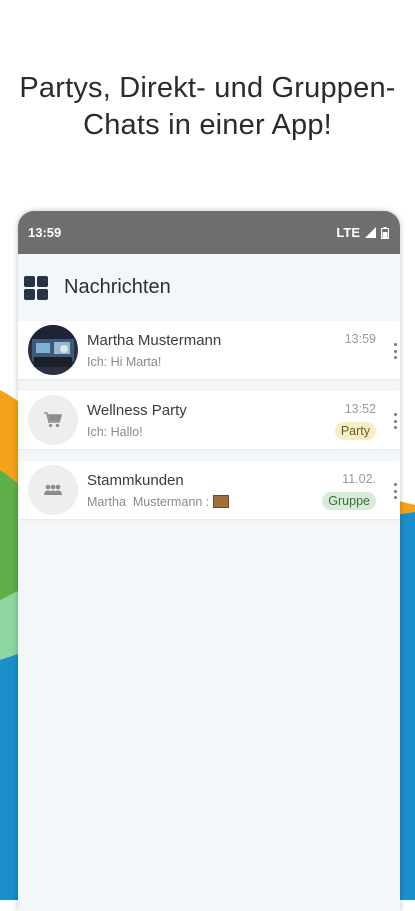  What do you see at coordinates (115, 431) in the screenshot?
I see `chat-preview-text: Ich: Hallo!` at bounding box center [115, 431].